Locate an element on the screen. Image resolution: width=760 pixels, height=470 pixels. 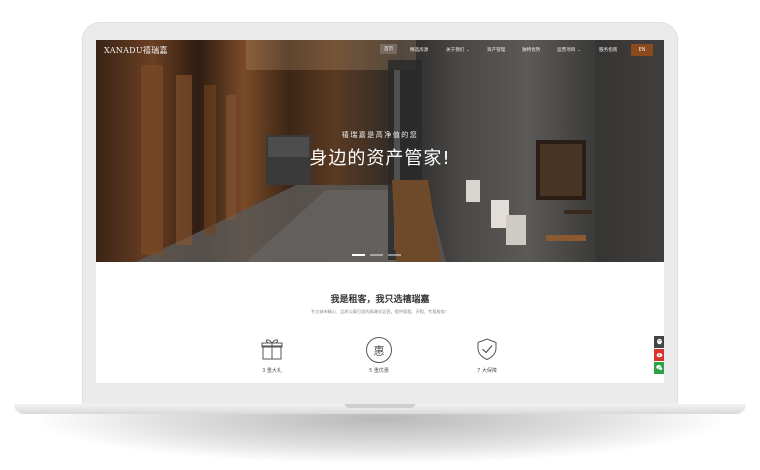
wechat-button is located at coordinates (659, 368).